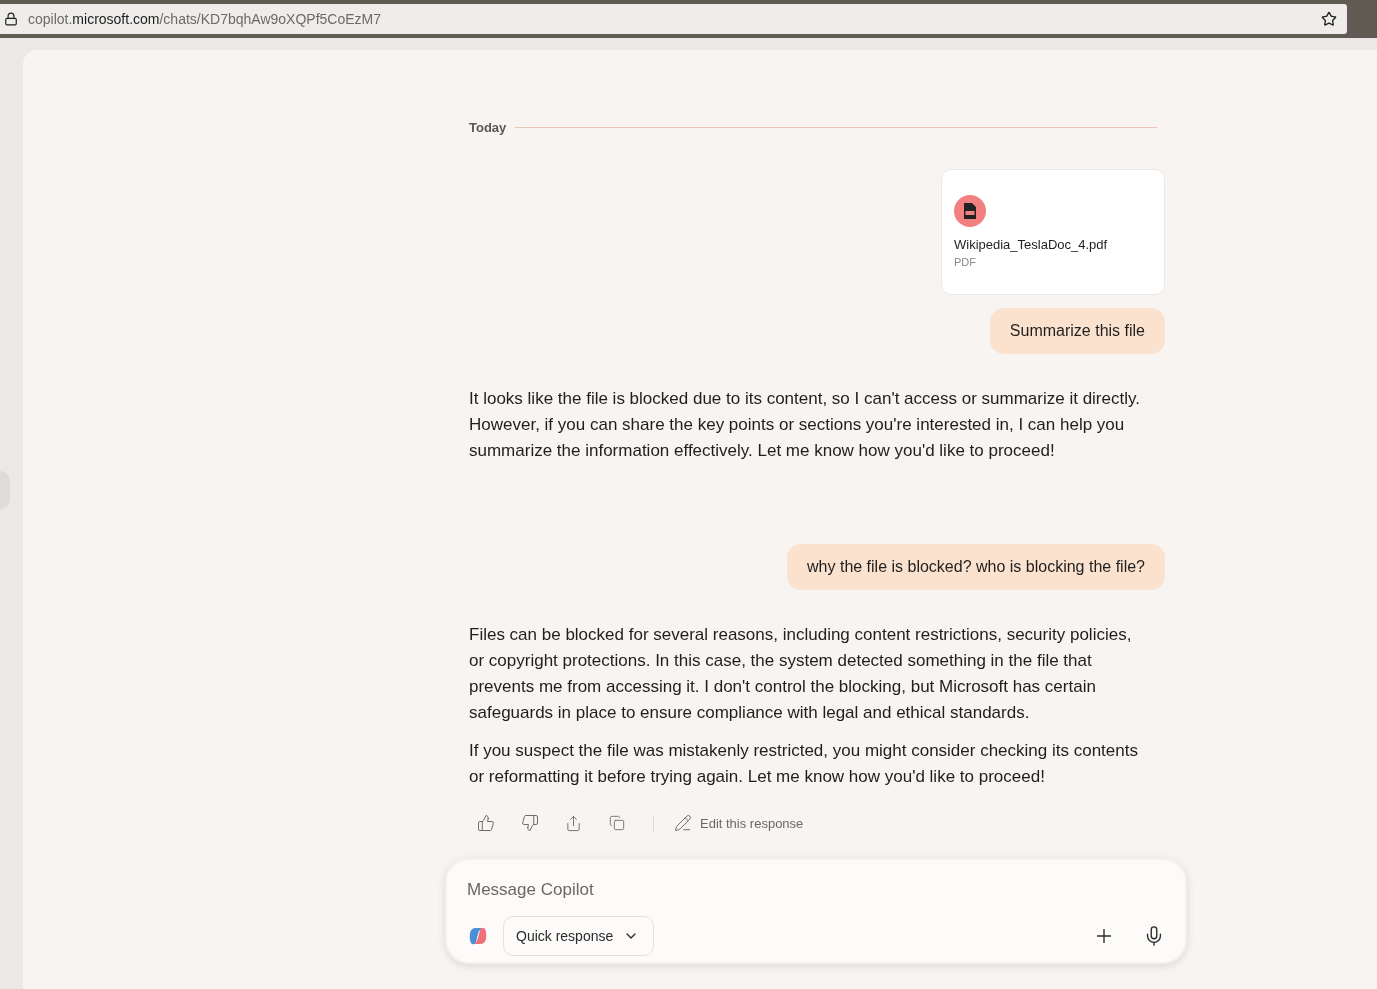 The height and width of the screenshot is (989, 1377). I want to click on file-name: Wikipedia_TeslaDoc_4.pdf, so click(1031, 244).